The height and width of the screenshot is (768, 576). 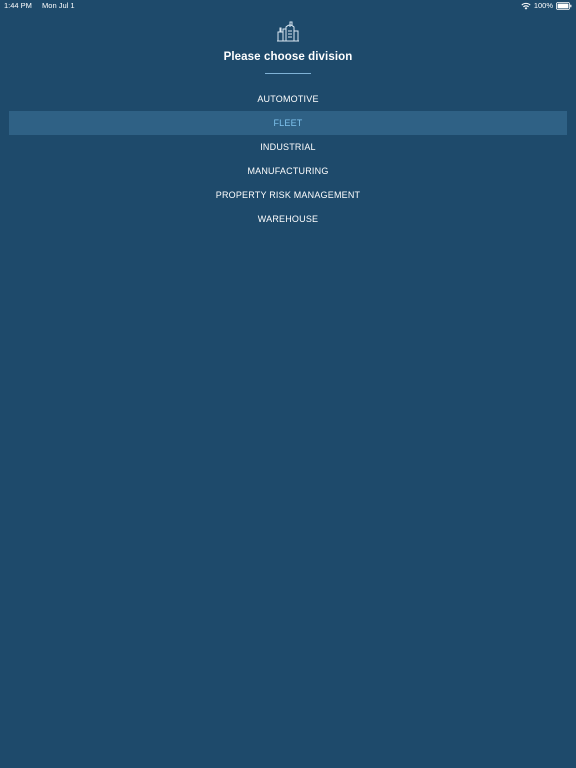 What do you see at coordinates (564, 6) in the screenshot?
I see `battery-full-icon` at bounding box center [564, 6].